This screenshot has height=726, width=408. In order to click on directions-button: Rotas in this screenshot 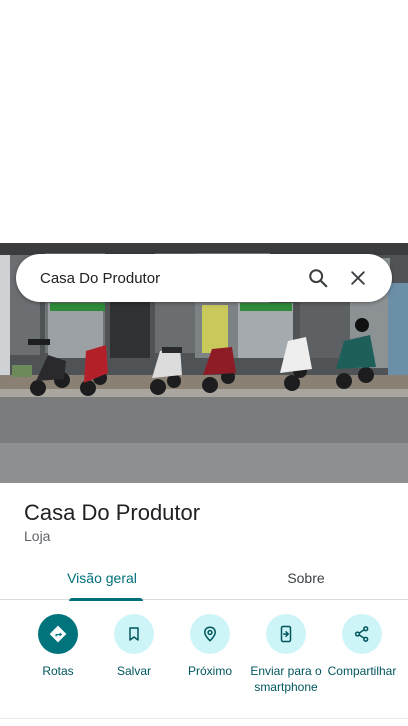, I will do `click(58, 654)`.